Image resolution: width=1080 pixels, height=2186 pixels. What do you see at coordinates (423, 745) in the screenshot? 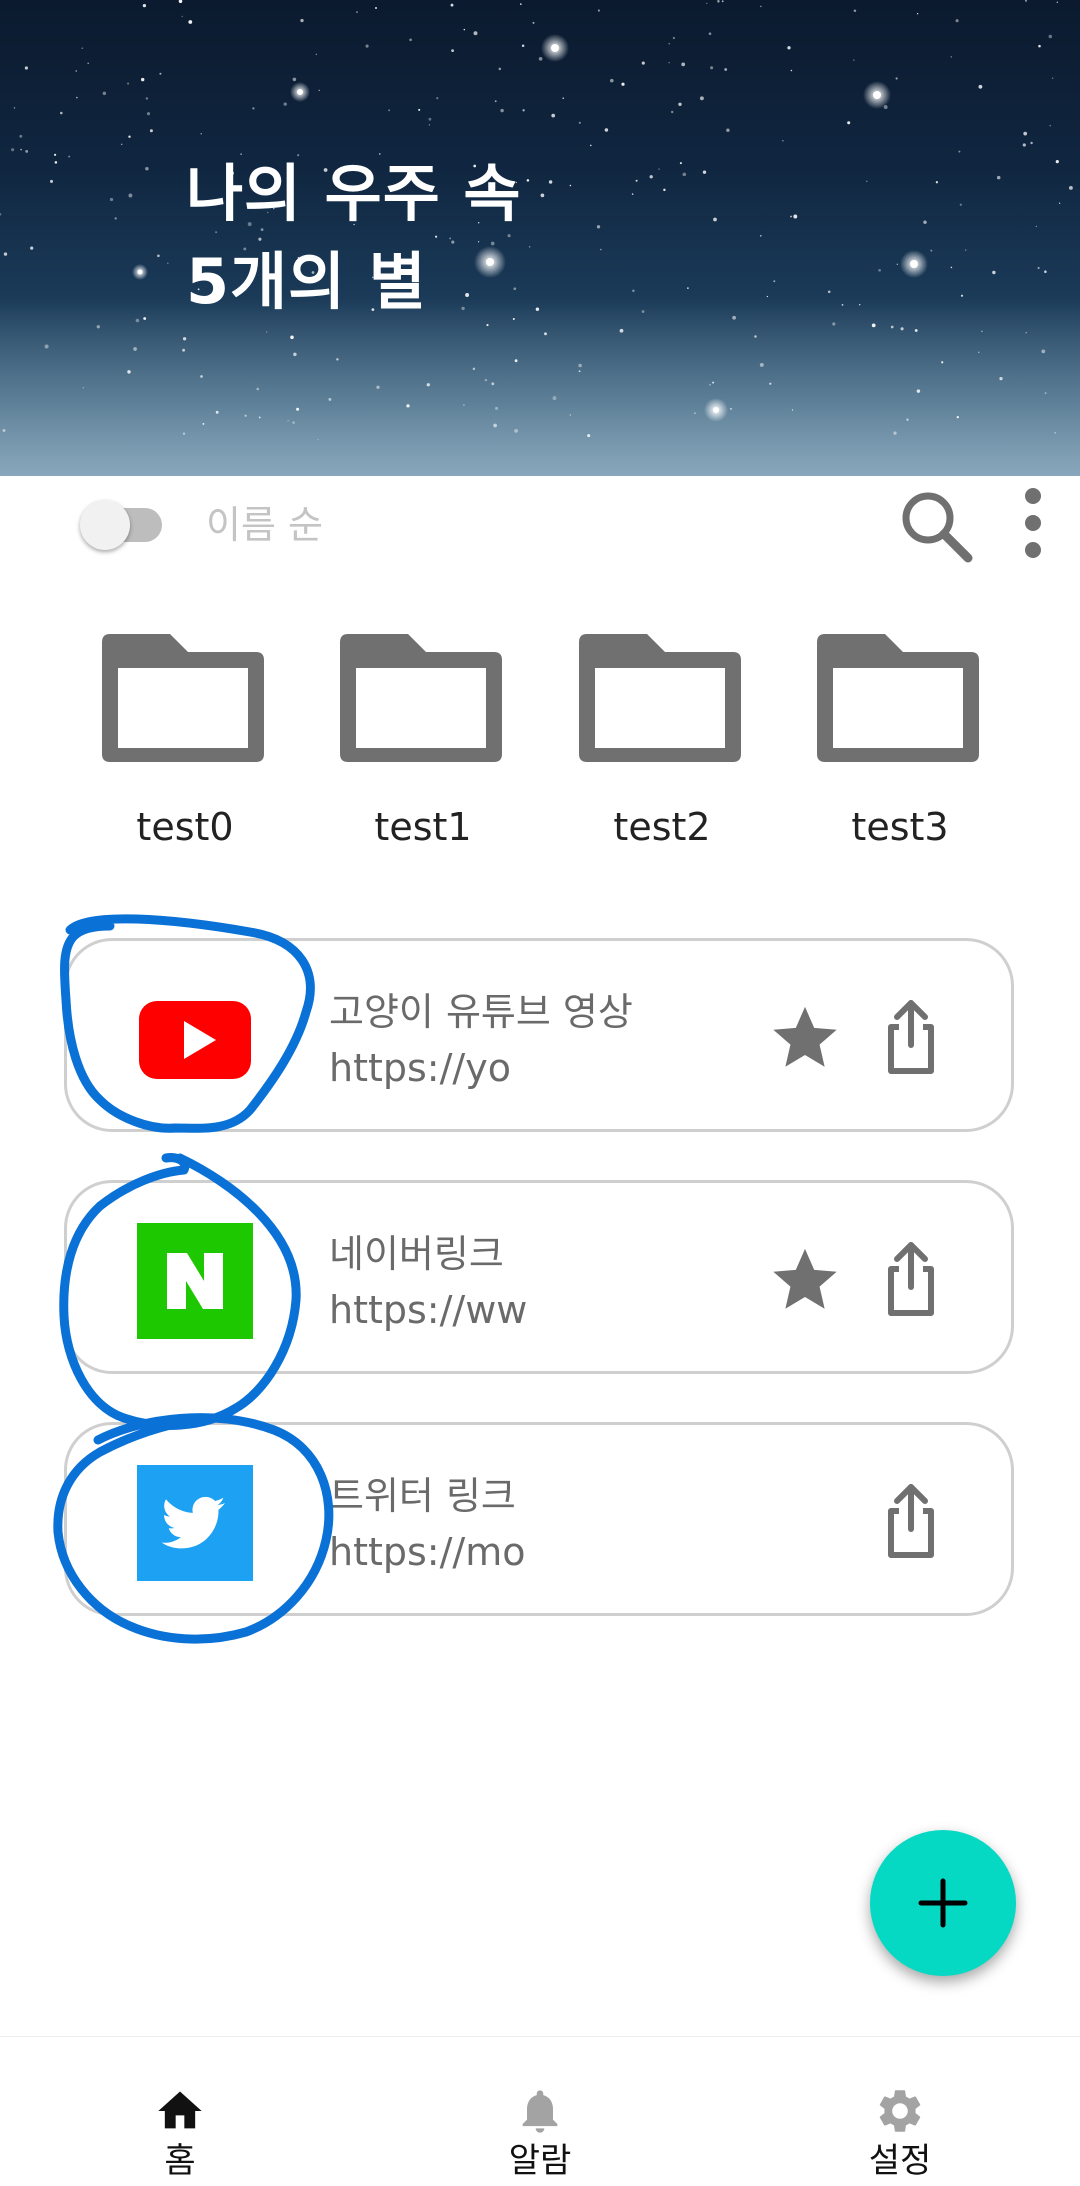
I see `folder-test1: test1` at bounding box center [423, 745].